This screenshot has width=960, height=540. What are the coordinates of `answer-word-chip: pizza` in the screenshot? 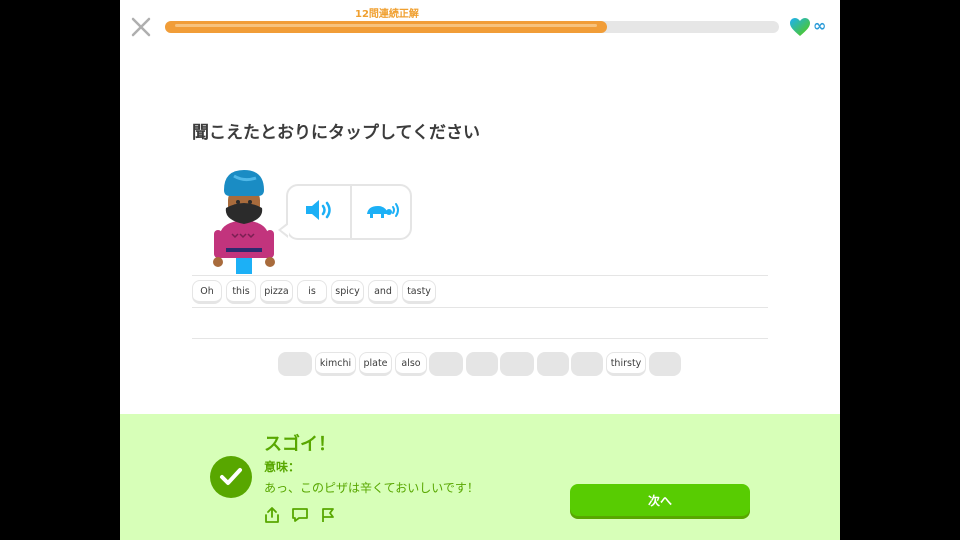 It's located at (276, 292).